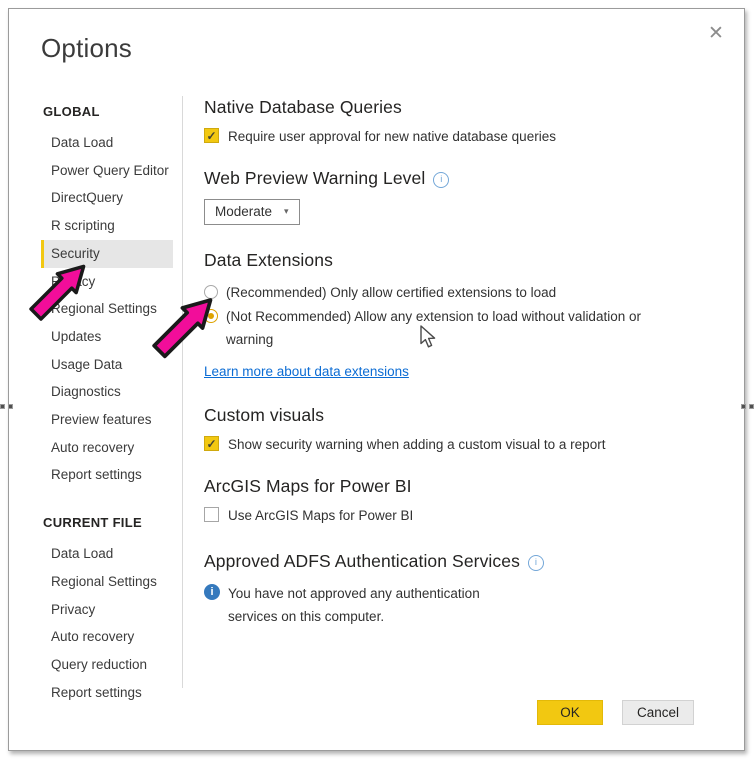 Image resolution: width=754 pixels, height=768 pixels. I want to click on section-heading: Approved ADFS Authentication Services i, so click(461, 561).